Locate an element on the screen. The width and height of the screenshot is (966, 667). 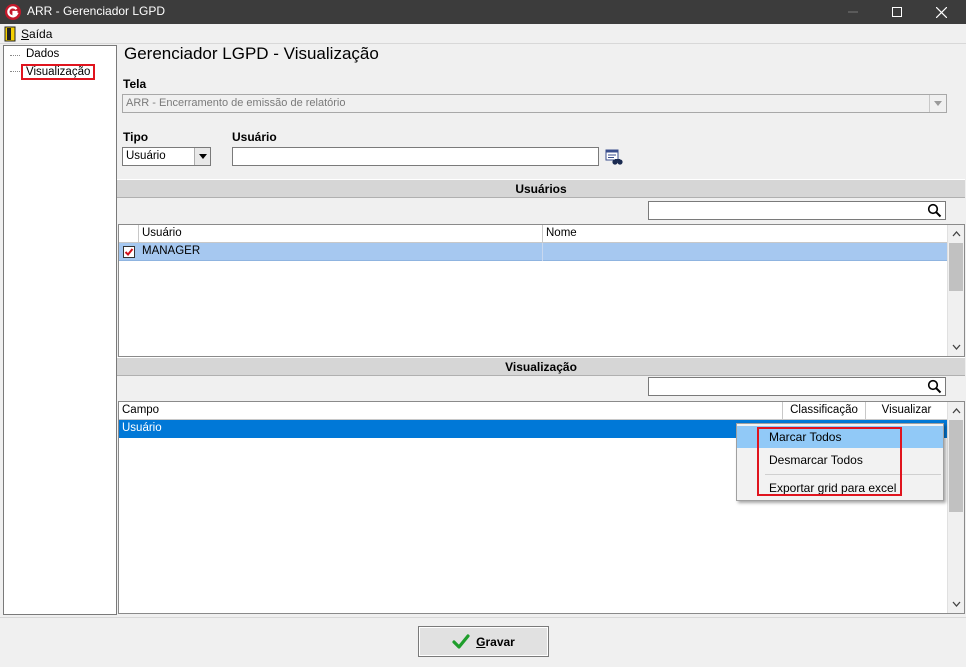
usuarios-section-header: Usuários is located at coordinates (541, 188).